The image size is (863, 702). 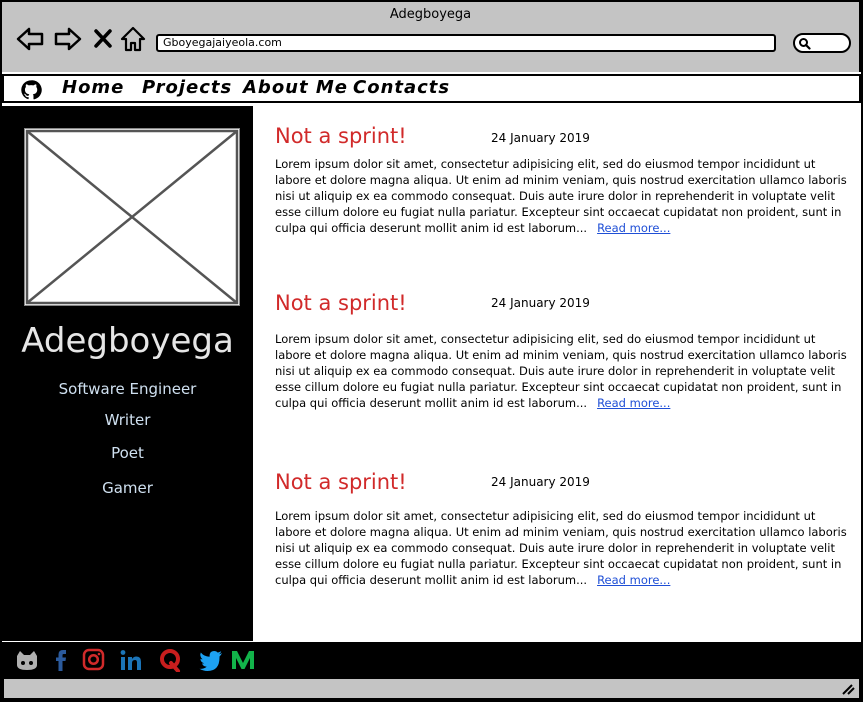 What do you see at coordinates (295, 87) in the screenshot?
I see `menu-item-about-me: About Me` at bounding box center [295, 87].